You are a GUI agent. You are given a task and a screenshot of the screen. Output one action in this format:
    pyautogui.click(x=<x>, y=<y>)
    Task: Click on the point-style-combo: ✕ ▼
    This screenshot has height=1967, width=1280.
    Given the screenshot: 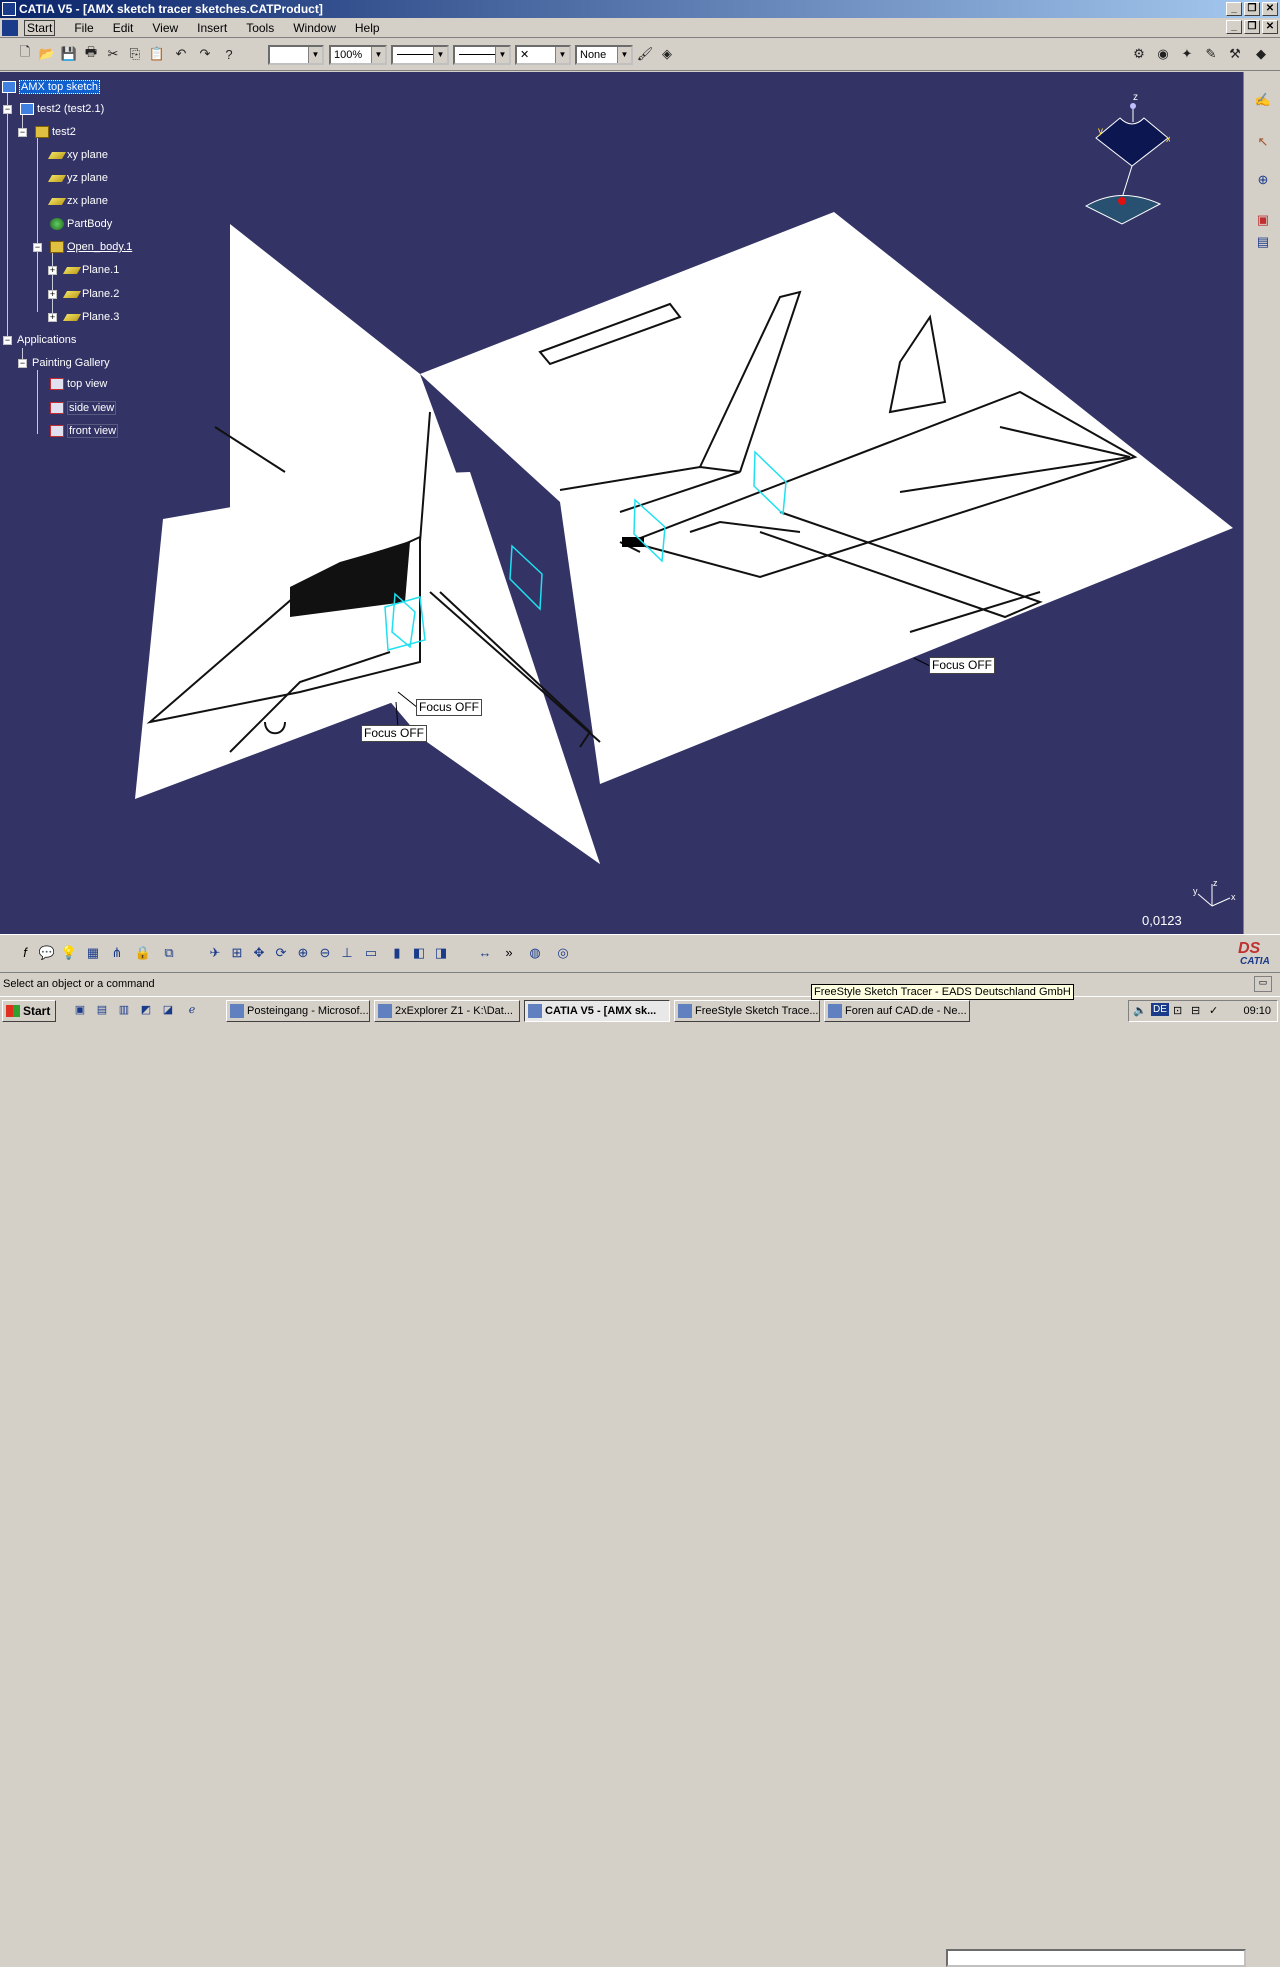 What is the action you would take?
    pyautogui.click(x=543, y=55)
    